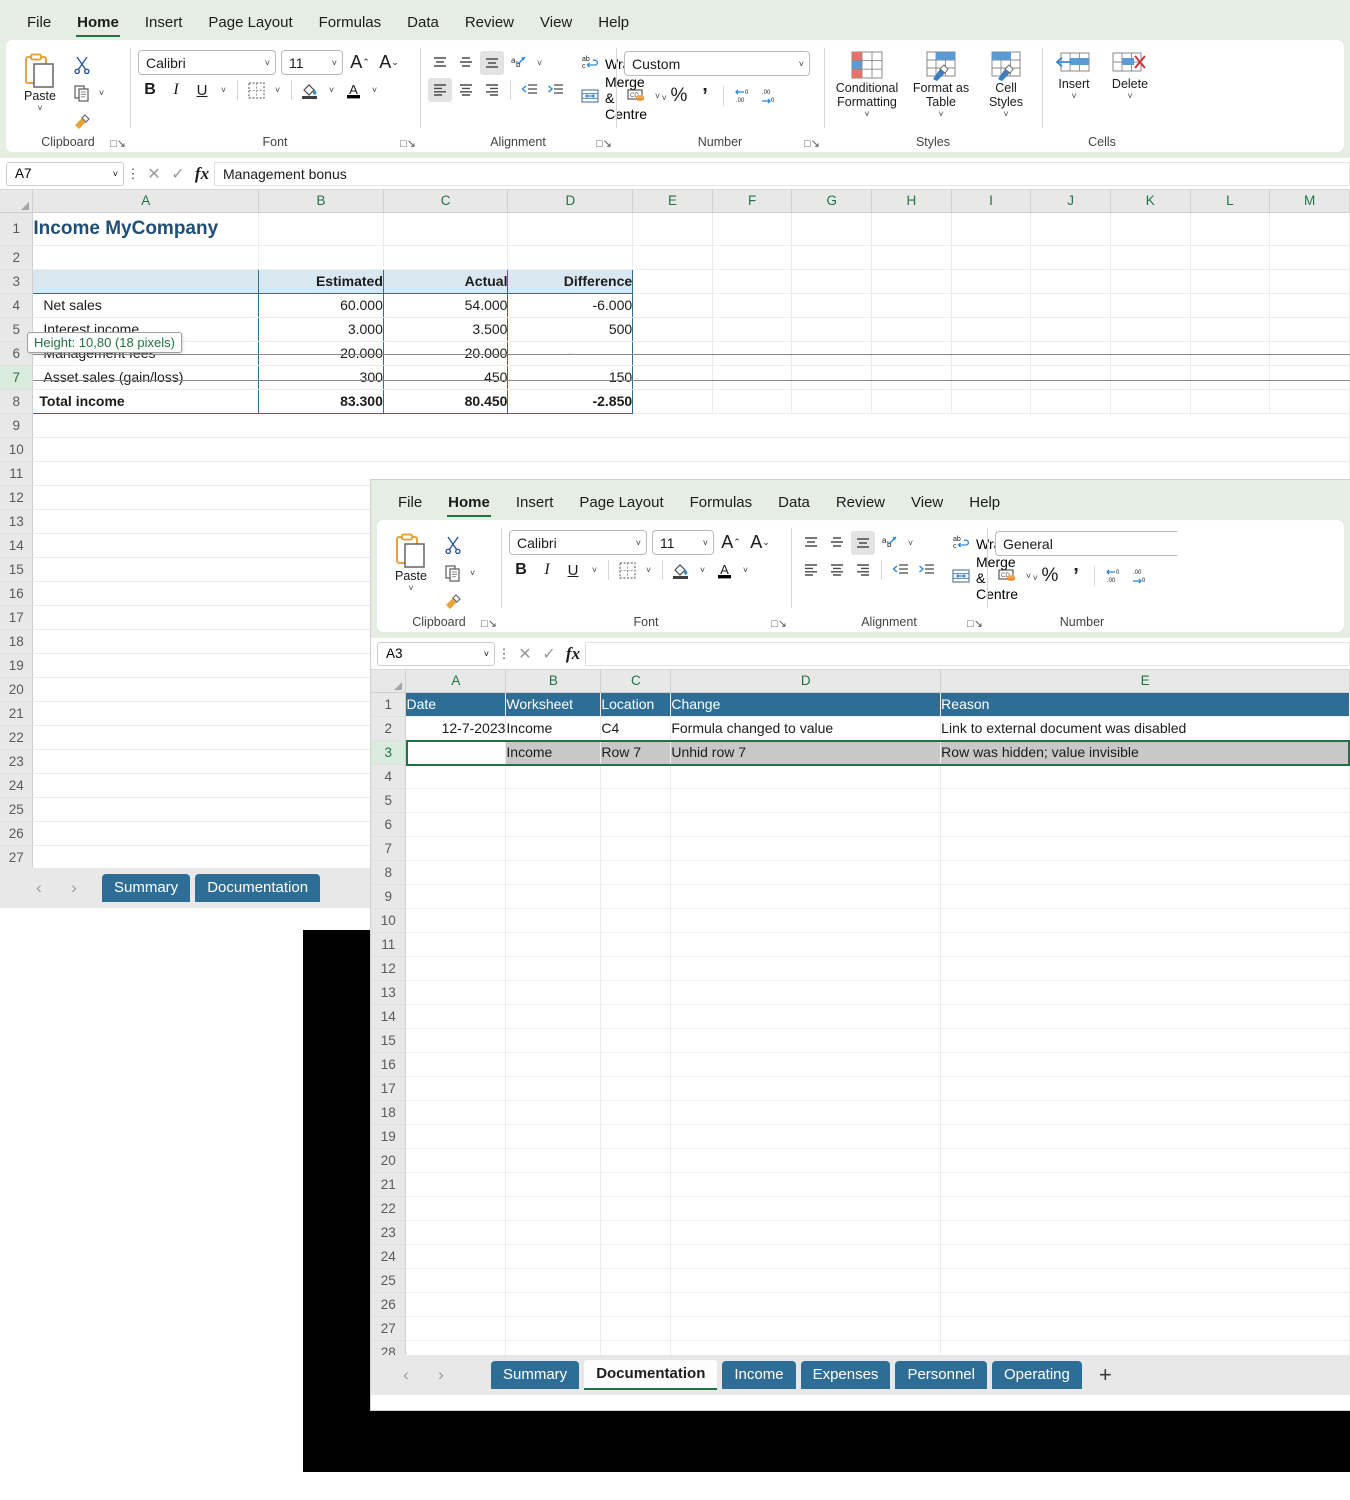 This screenshot has width=1350, height=1500. I want to click on sheet-tab-summary-2: Summary, so click(535, 1375).